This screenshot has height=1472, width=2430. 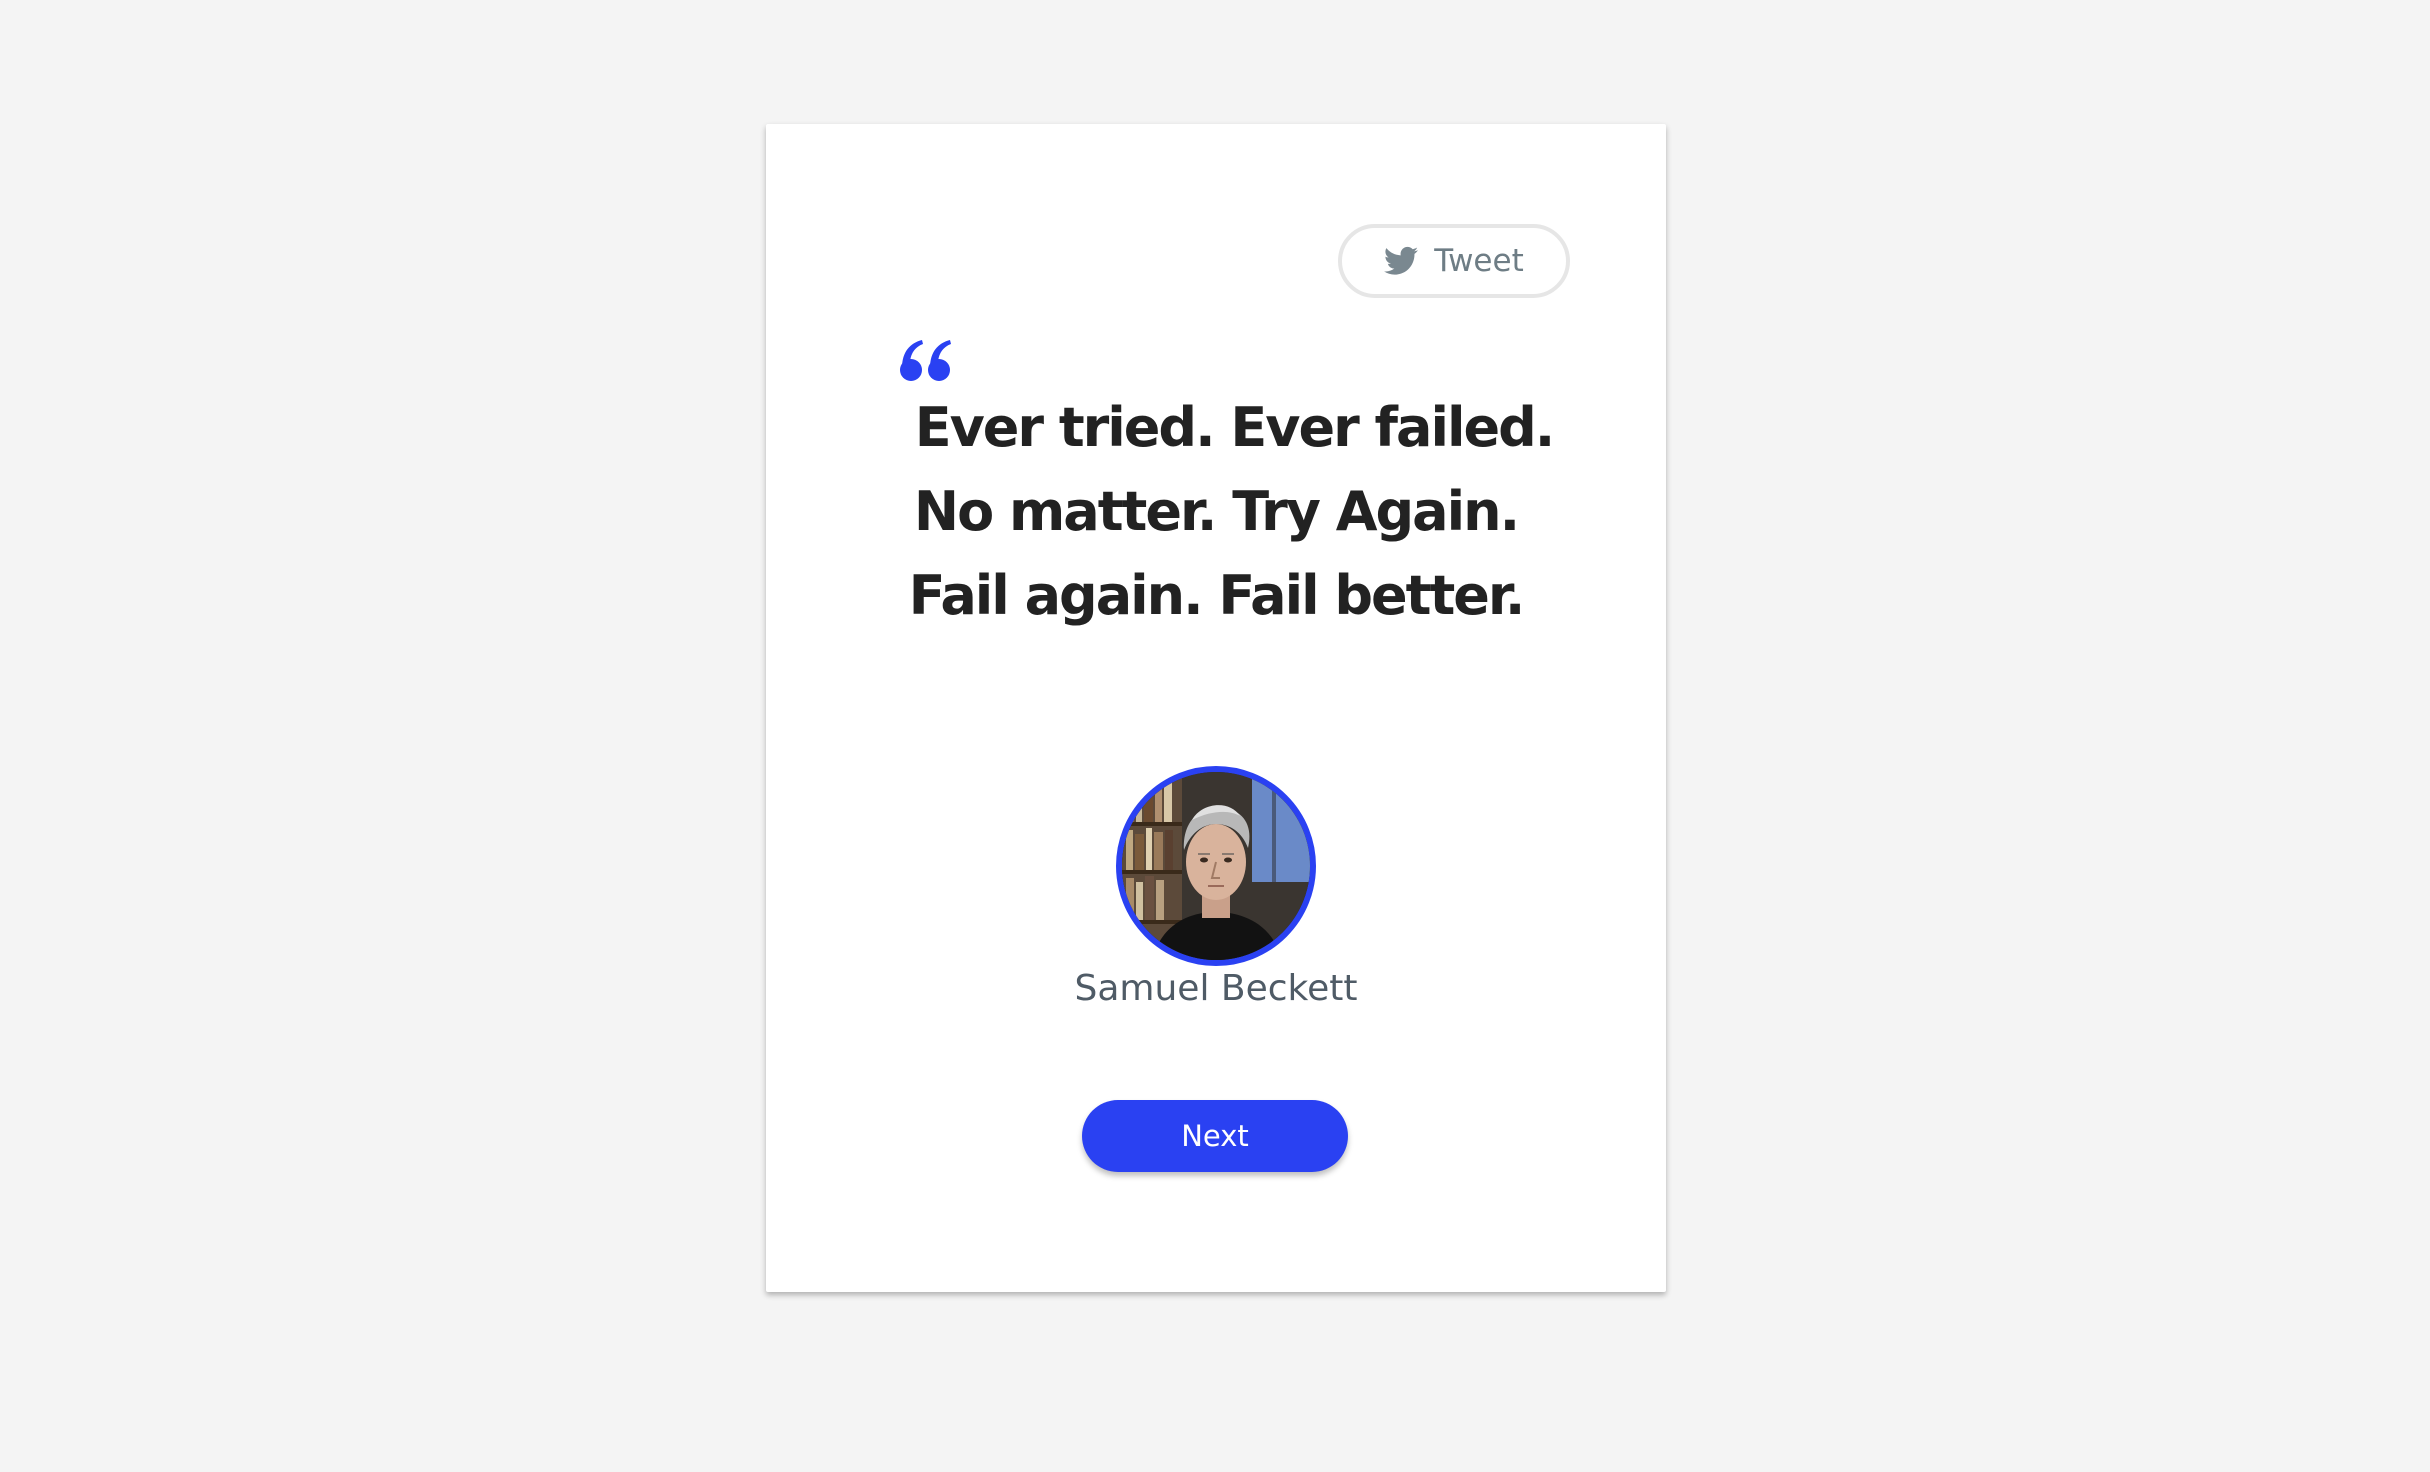 I want to click on tweet-button: Tweet, so click(x=1454, y=261).